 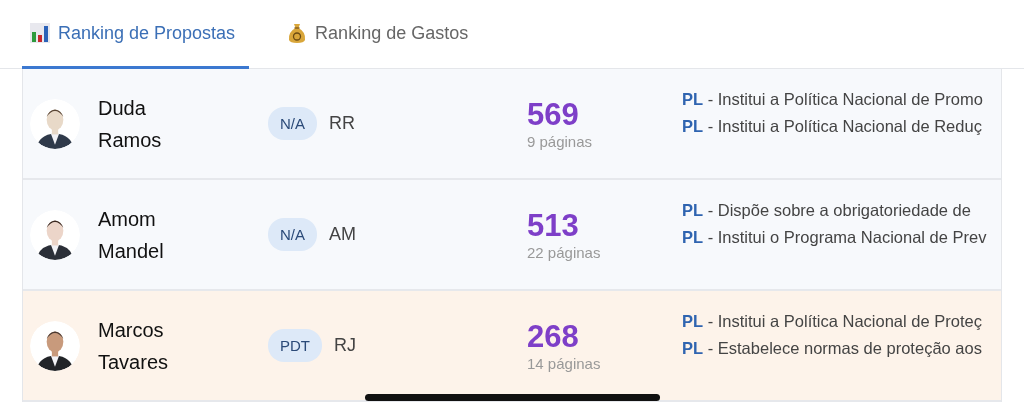 I want to click on page-count: 22 páginas, so click(x=564, y=252).